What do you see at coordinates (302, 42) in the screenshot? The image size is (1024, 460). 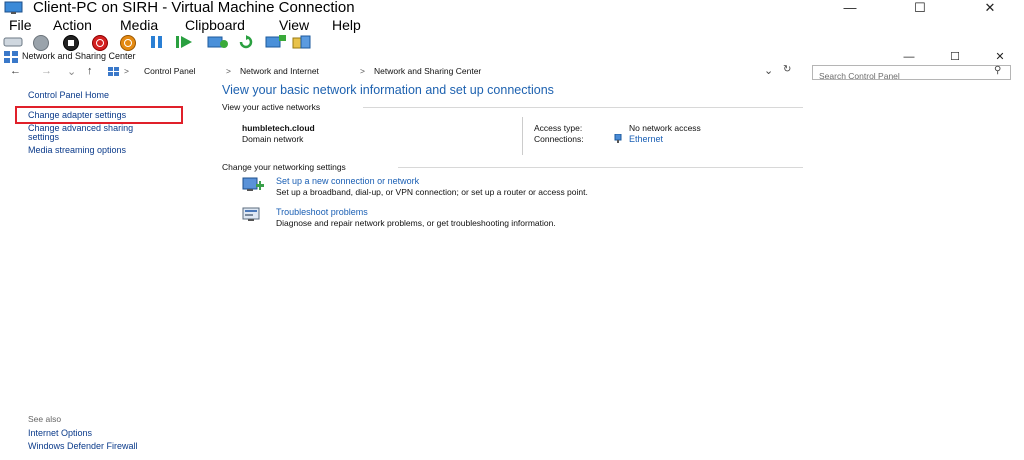 I see `share-icon` at bounding box center [302, 42].